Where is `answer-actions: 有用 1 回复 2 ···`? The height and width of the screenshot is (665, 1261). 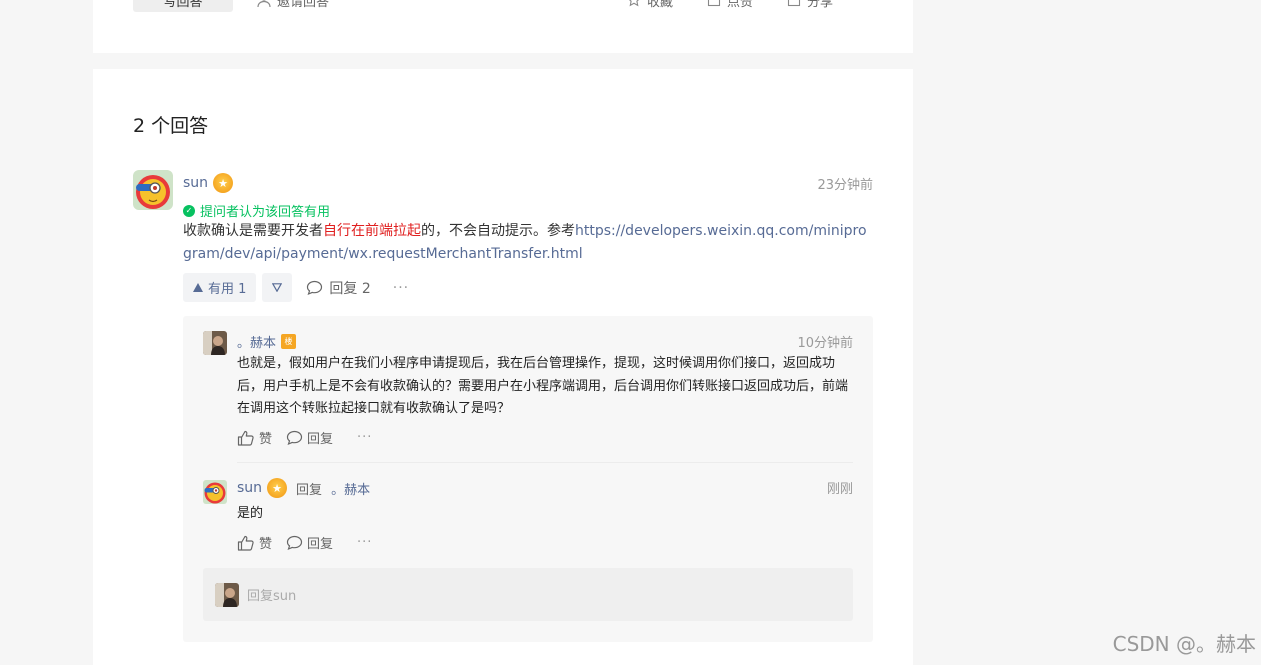
answer-actions: 有用 1 回复 2 ··· is located at coordinates (296, 287).